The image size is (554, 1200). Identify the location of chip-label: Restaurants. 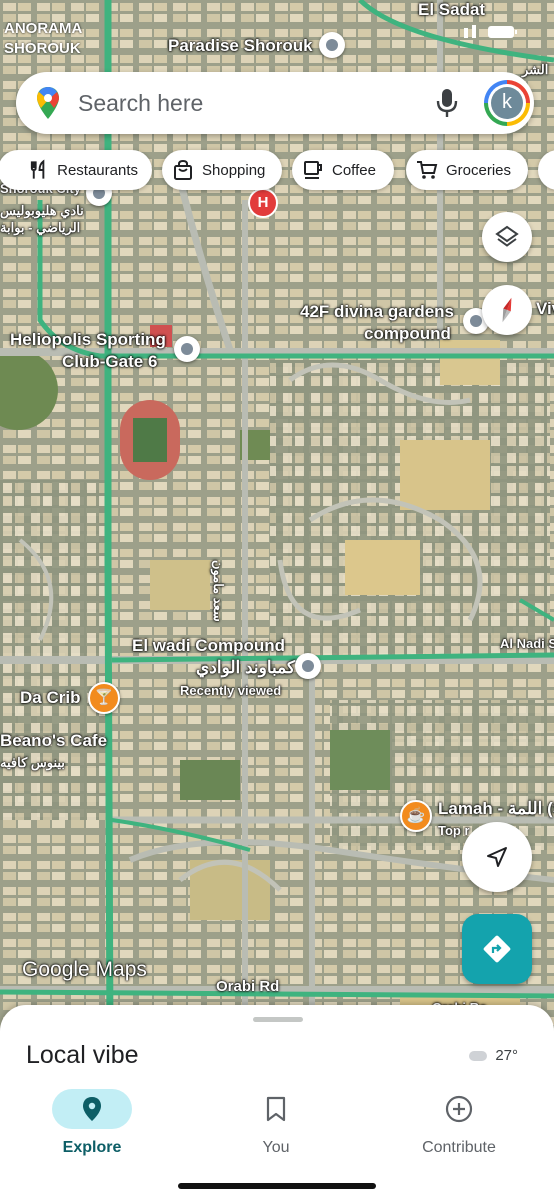
(97, 170).